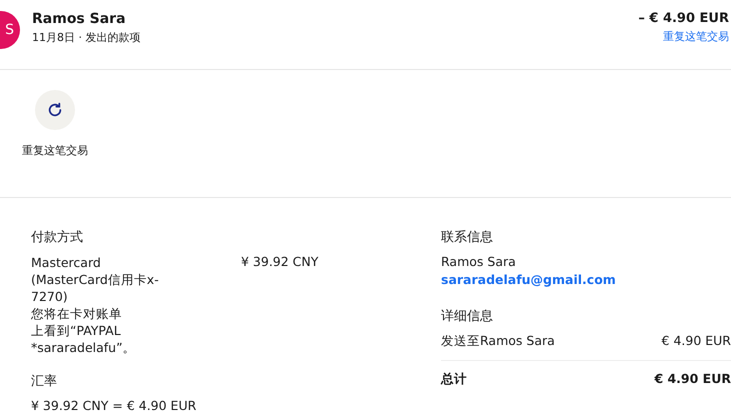 Image resolution: width=731 pixels, height=417 pixels. I want to click on transaction-date-type: 11月8日 · 发出的款项, so click(87, 37).